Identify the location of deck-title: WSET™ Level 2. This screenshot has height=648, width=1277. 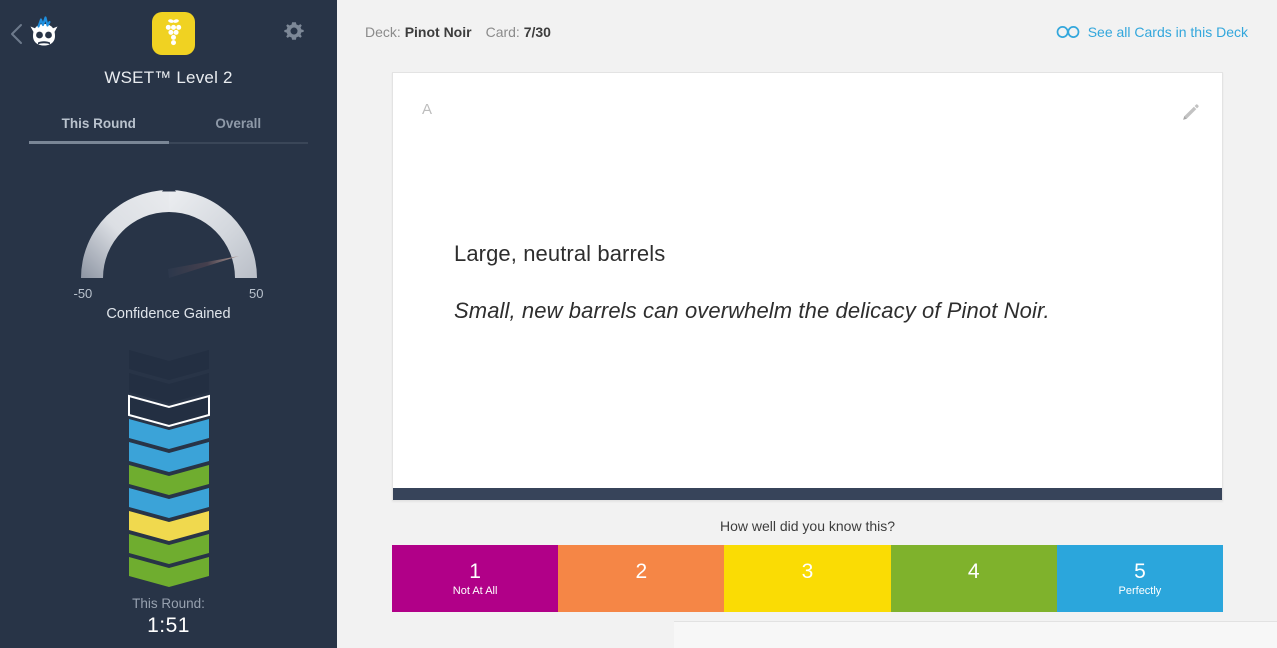
(168, 77).